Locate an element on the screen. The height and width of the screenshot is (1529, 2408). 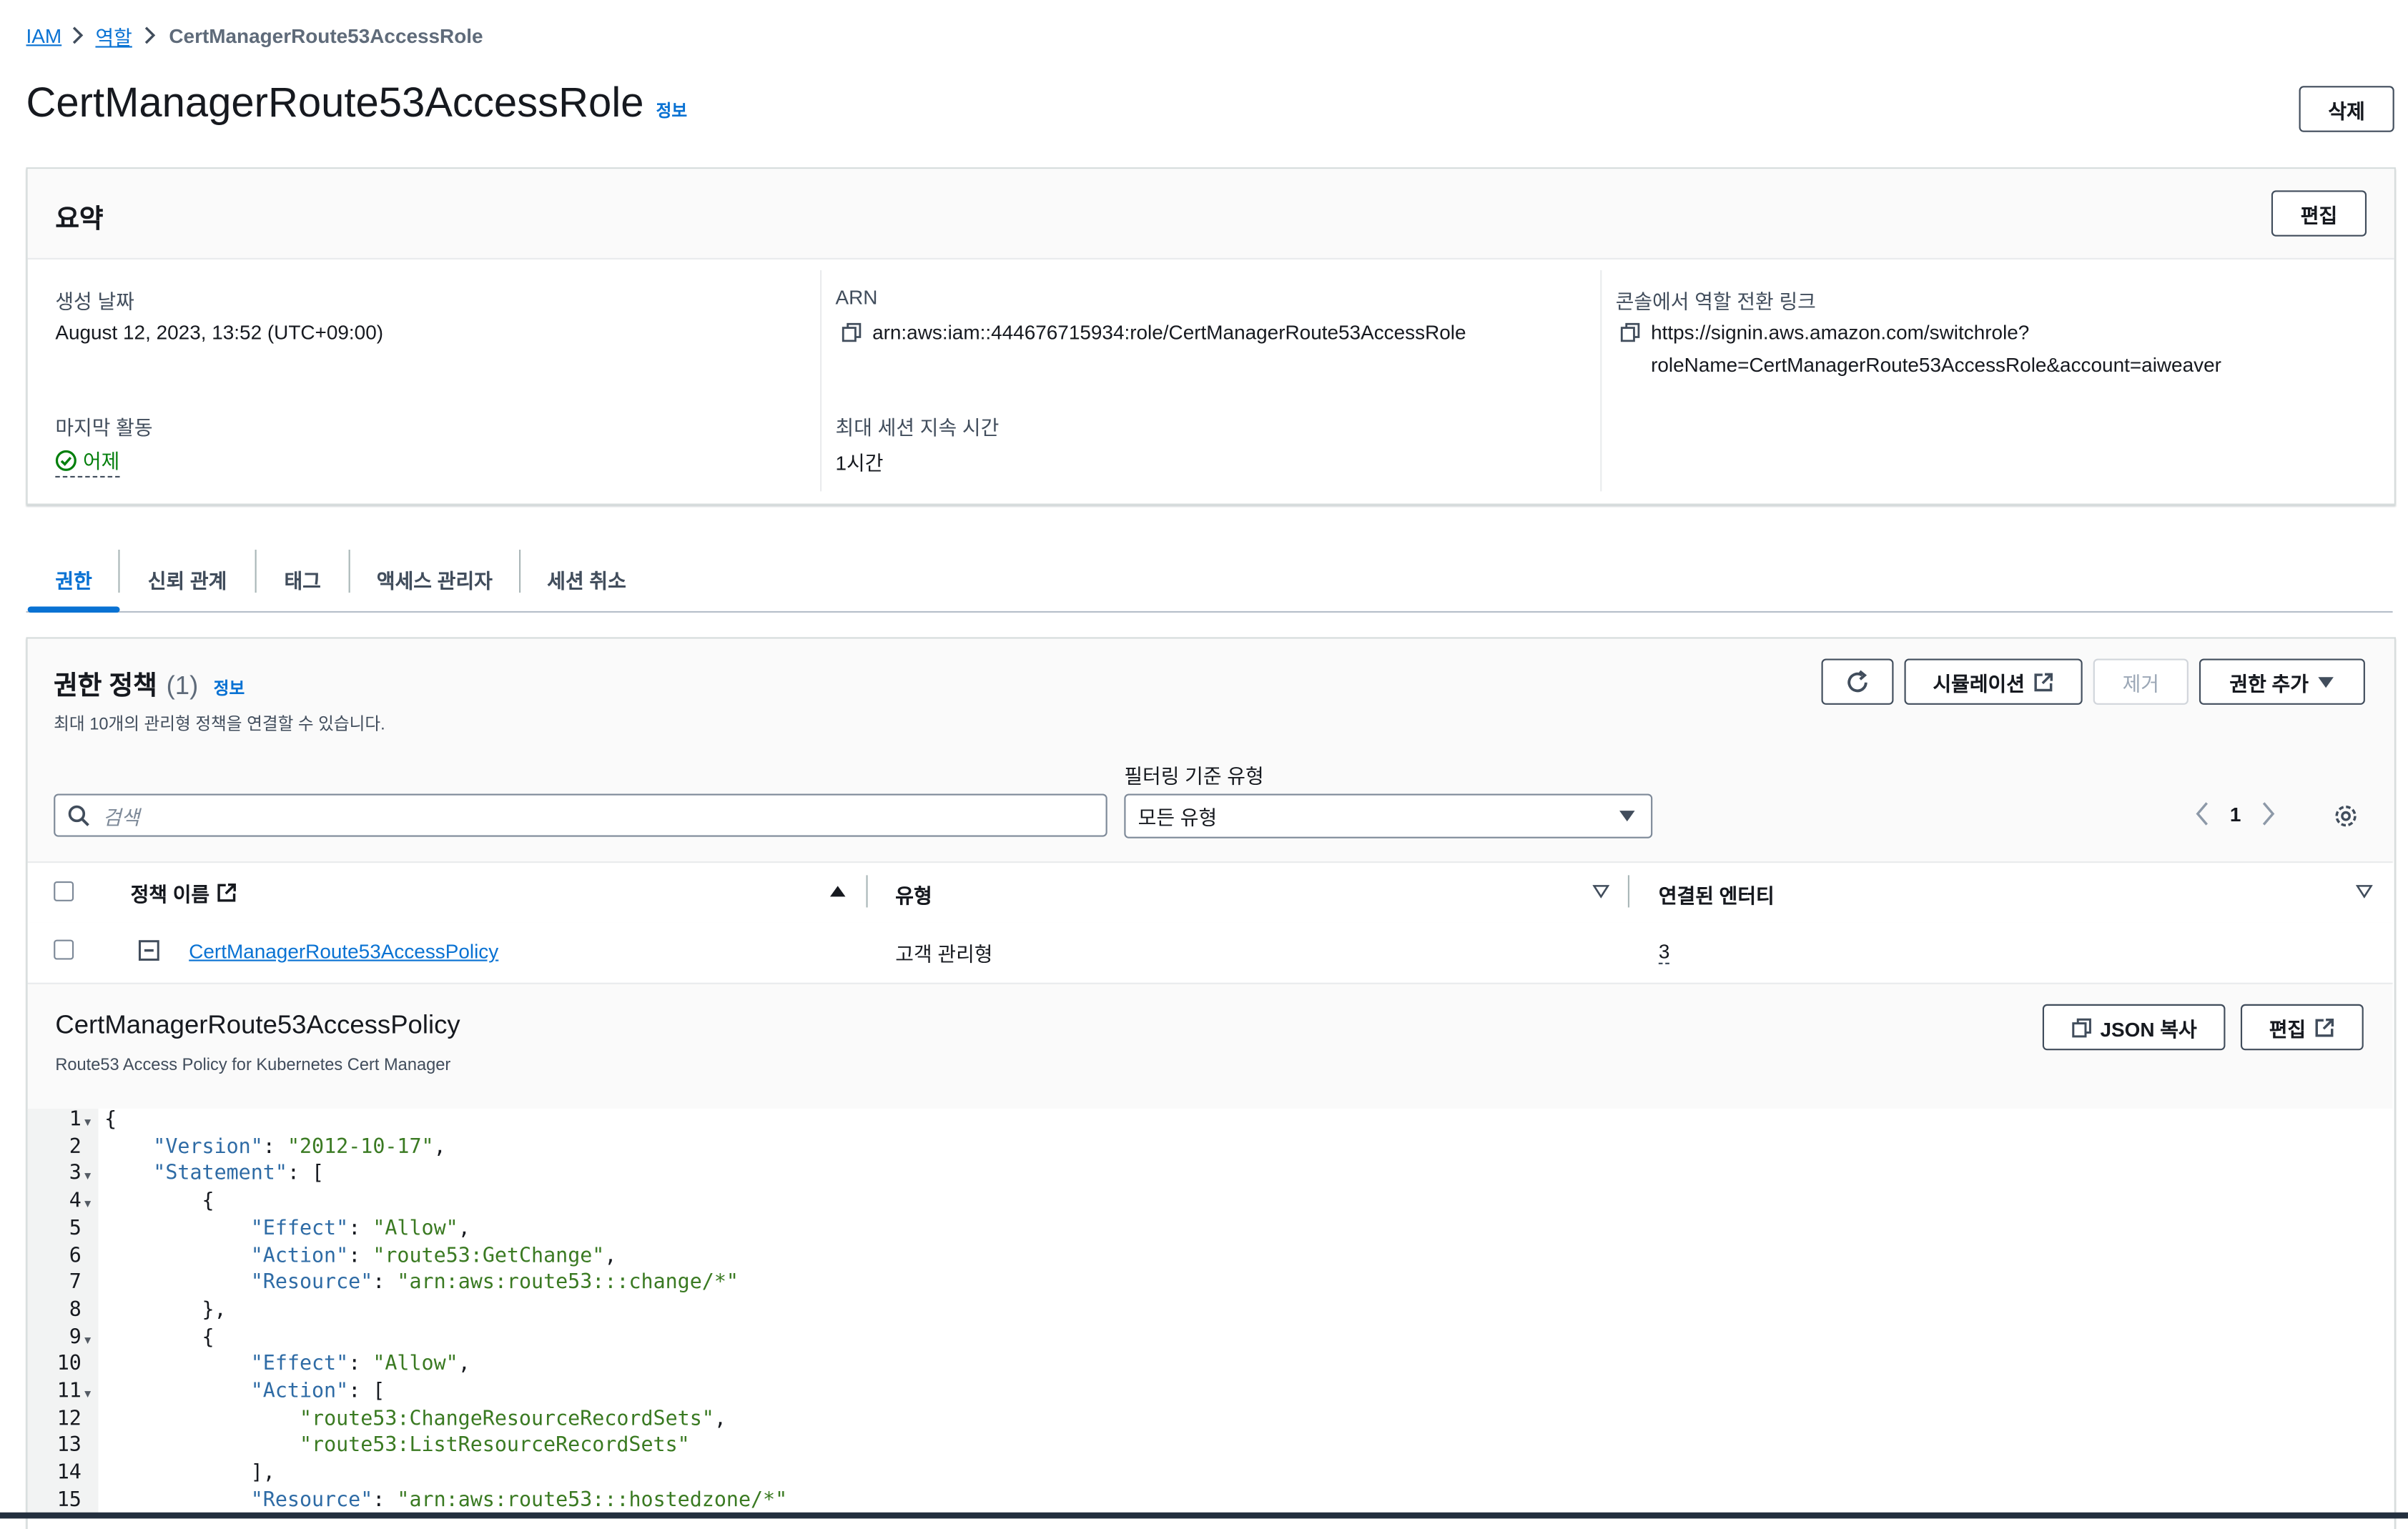
created-label: 생성 날짜 is located at coordinates (94, 302).